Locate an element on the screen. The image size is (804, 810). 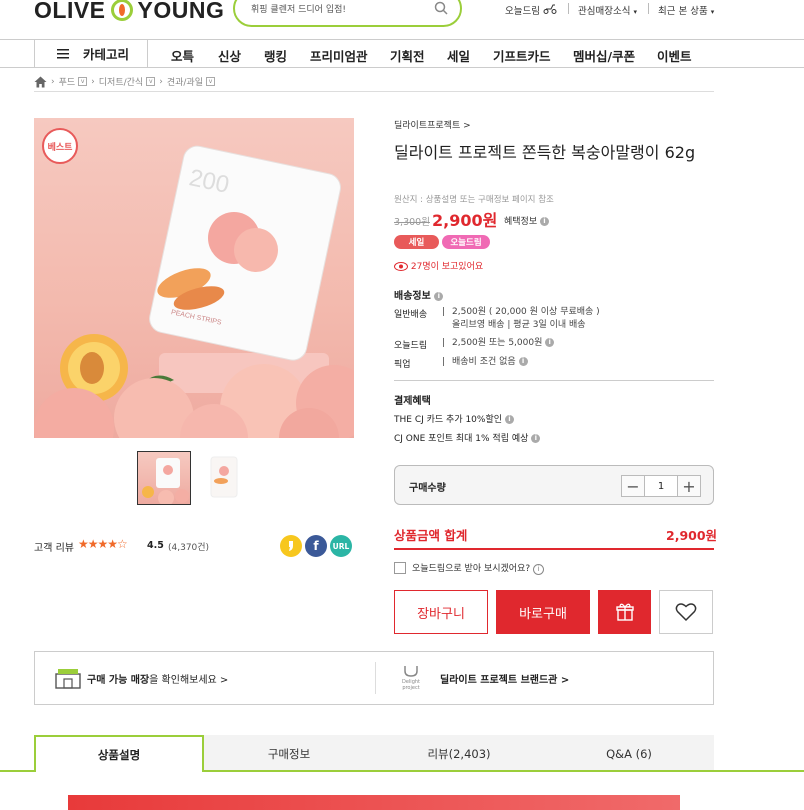
sale-tag: 세일 is located at coordinates (416, 242).